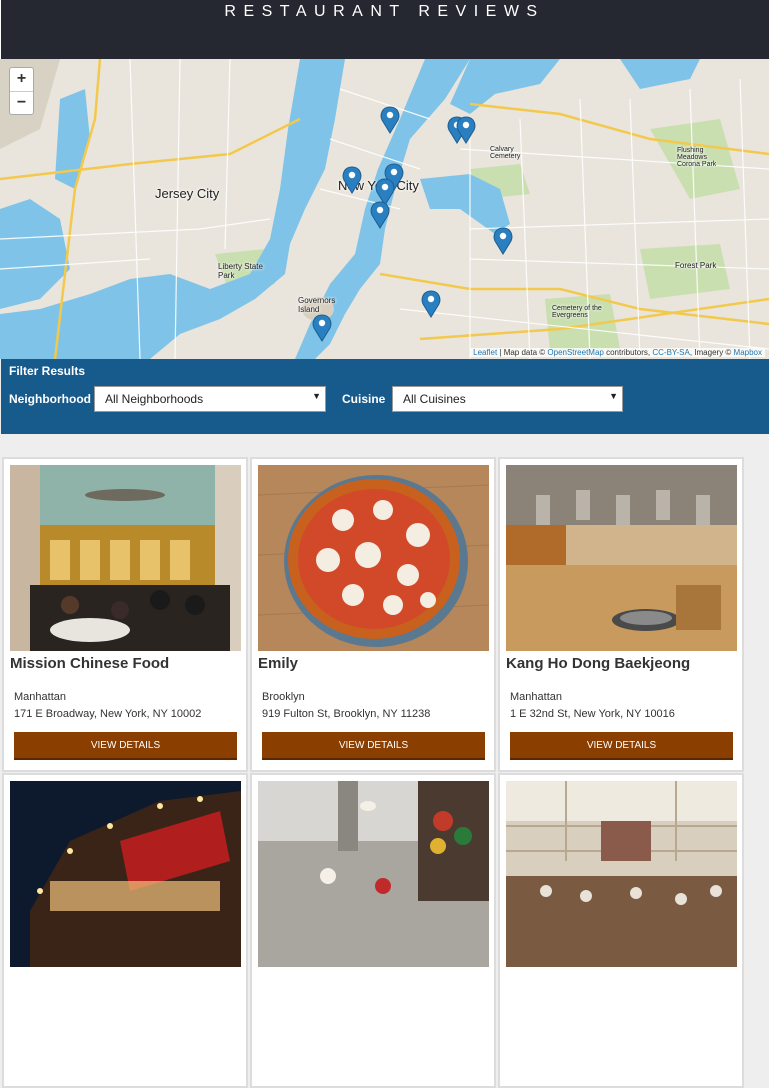 Image resolution: width=769 pixels, height=1088 pixels. Describe the element at coordinates (628, 352) in the screenshot. I see `attribution-text-2: contributors,` at that location.